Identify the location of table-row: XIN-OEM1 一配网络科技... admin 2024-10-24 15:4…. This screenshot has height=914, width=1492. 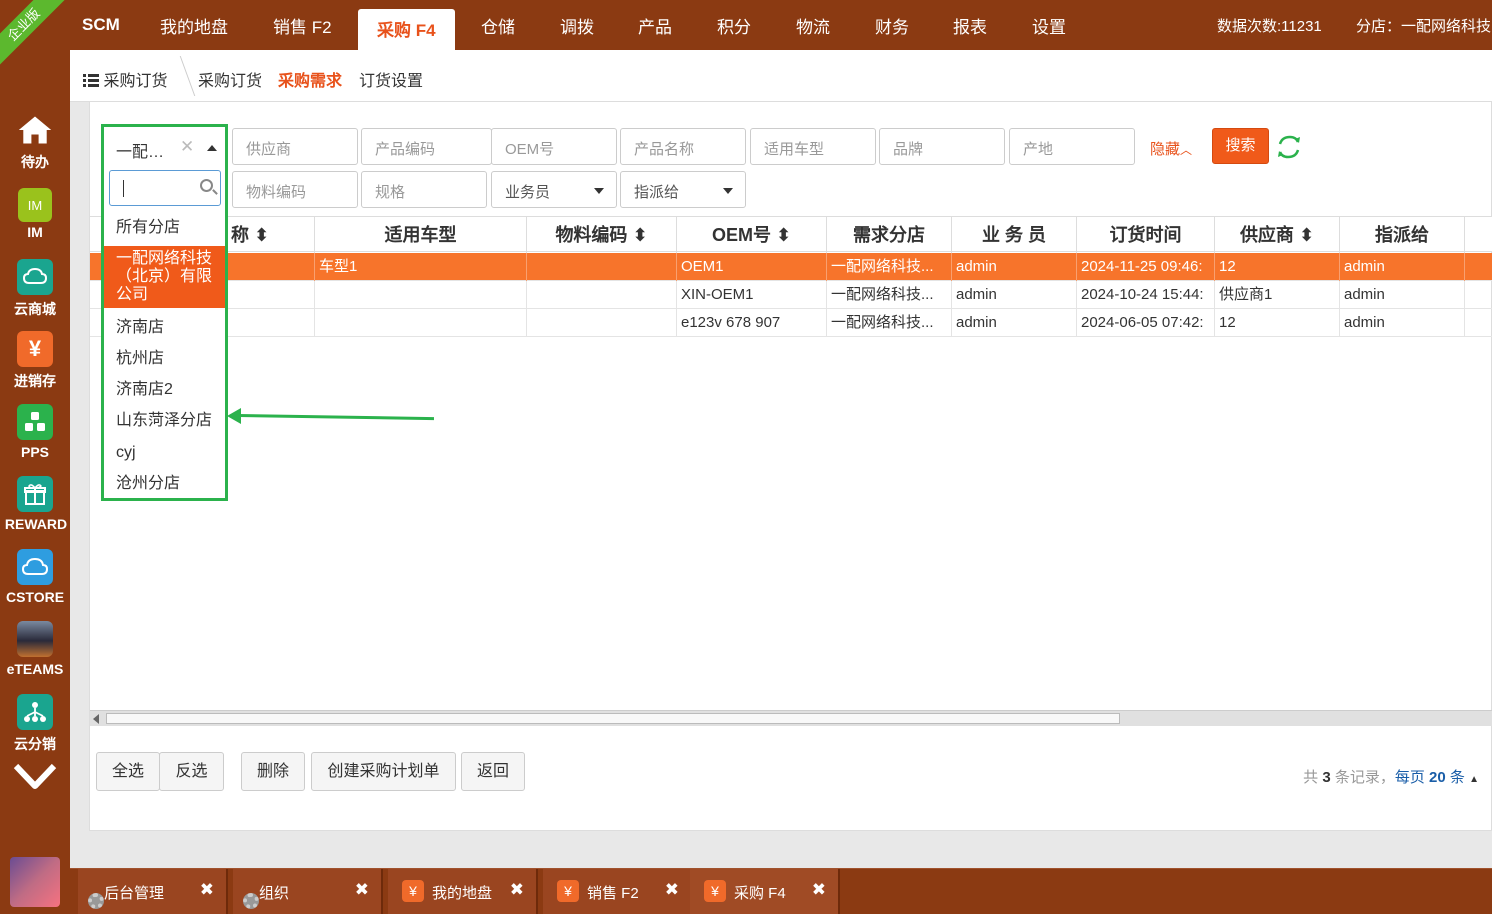
(791, 295).